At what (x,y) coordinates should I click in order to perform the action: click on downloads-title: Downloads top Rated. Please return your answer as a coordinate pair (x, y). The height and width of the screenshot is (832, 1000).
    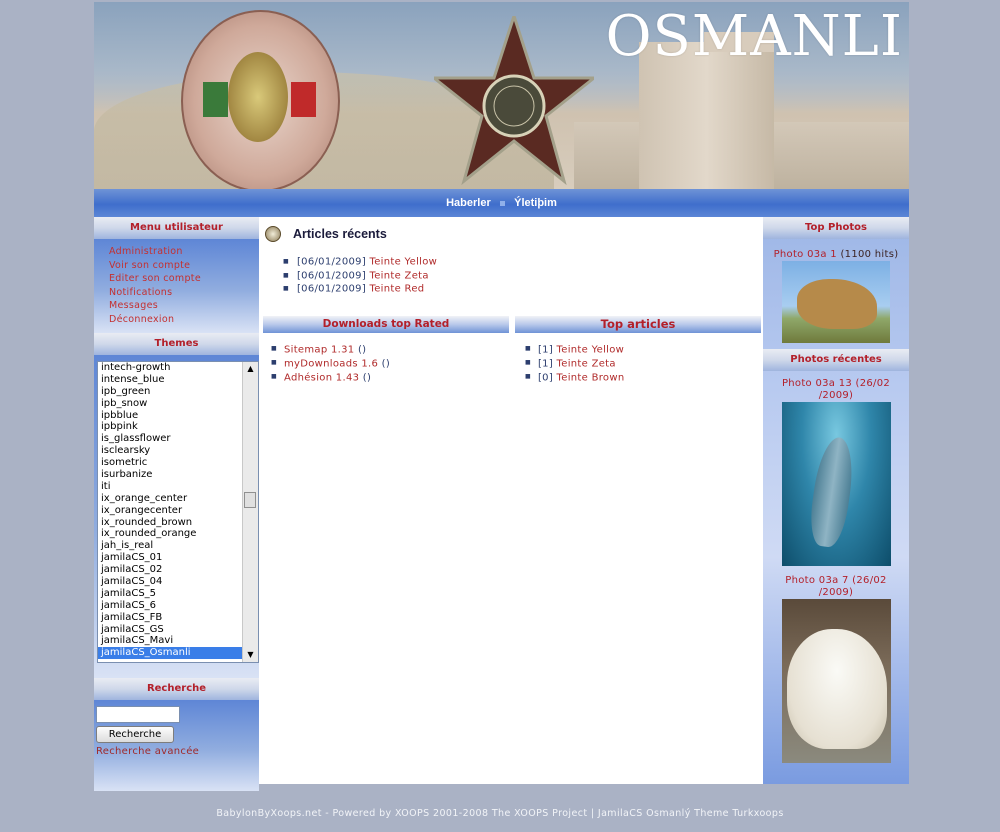
    Looking at the image, I should click on (386, 324).